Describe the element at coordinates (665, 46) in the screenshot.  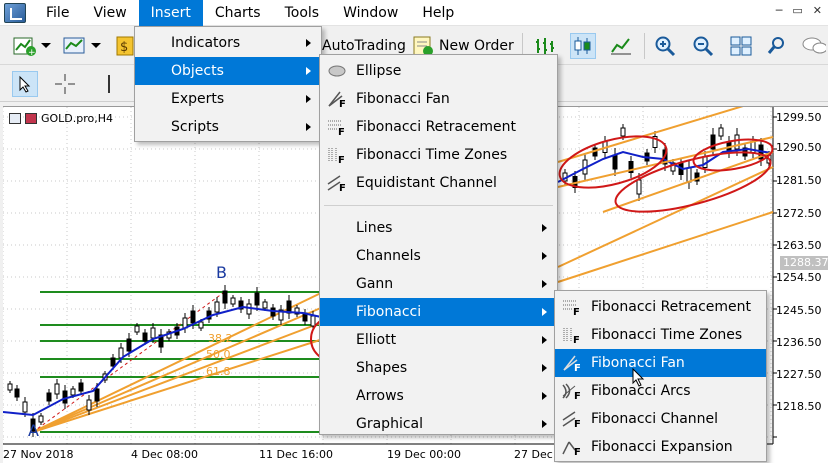
I see `zoom-in-icon` at that location.